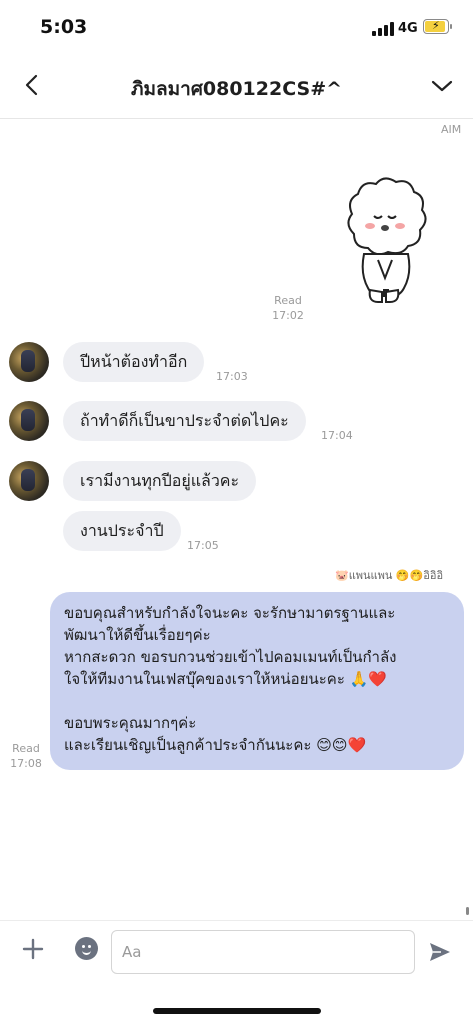 This screenshot has height=1025, width=473. I want to click on network-type: 4G, so click(408, 28).